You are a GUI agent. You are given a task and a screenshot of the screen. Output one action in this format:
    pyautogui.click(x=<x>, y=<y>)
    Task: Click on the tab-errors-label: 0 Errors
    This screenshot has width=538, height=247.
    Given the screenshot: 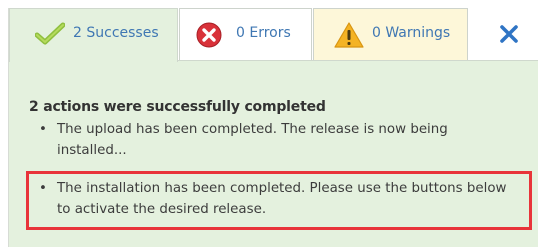 What is the action you would take?
    pyautogui.click(x=263, y=33)
    